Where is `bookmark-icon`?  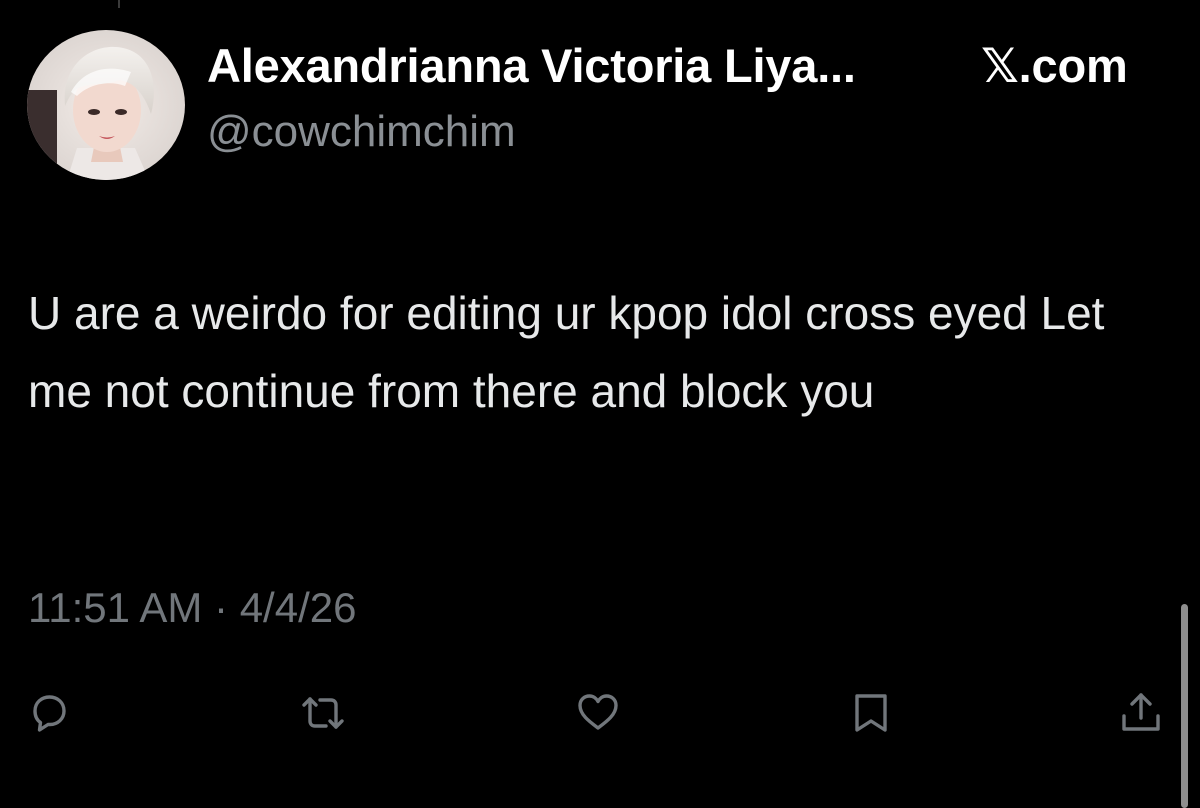
bookmark-icon is located at coordinates (871, 713).